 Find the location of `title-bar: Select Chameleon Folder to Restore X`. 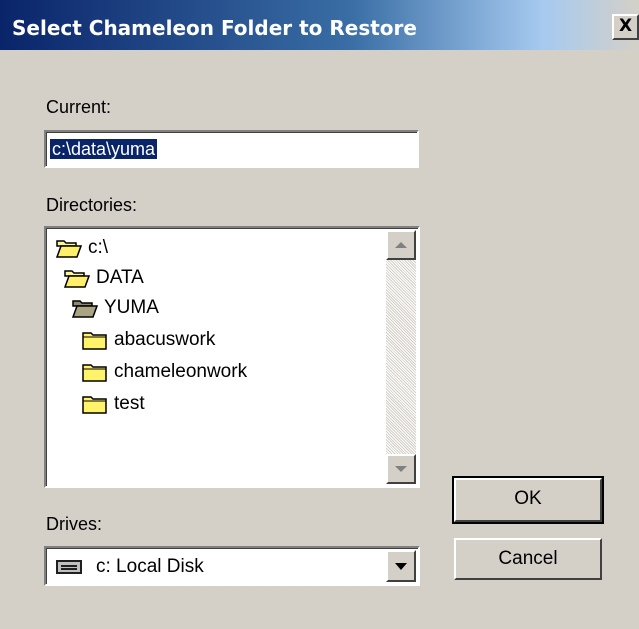

title-bar: Select Chameleon Folder to Restore X is located at coordinates (319, 25).